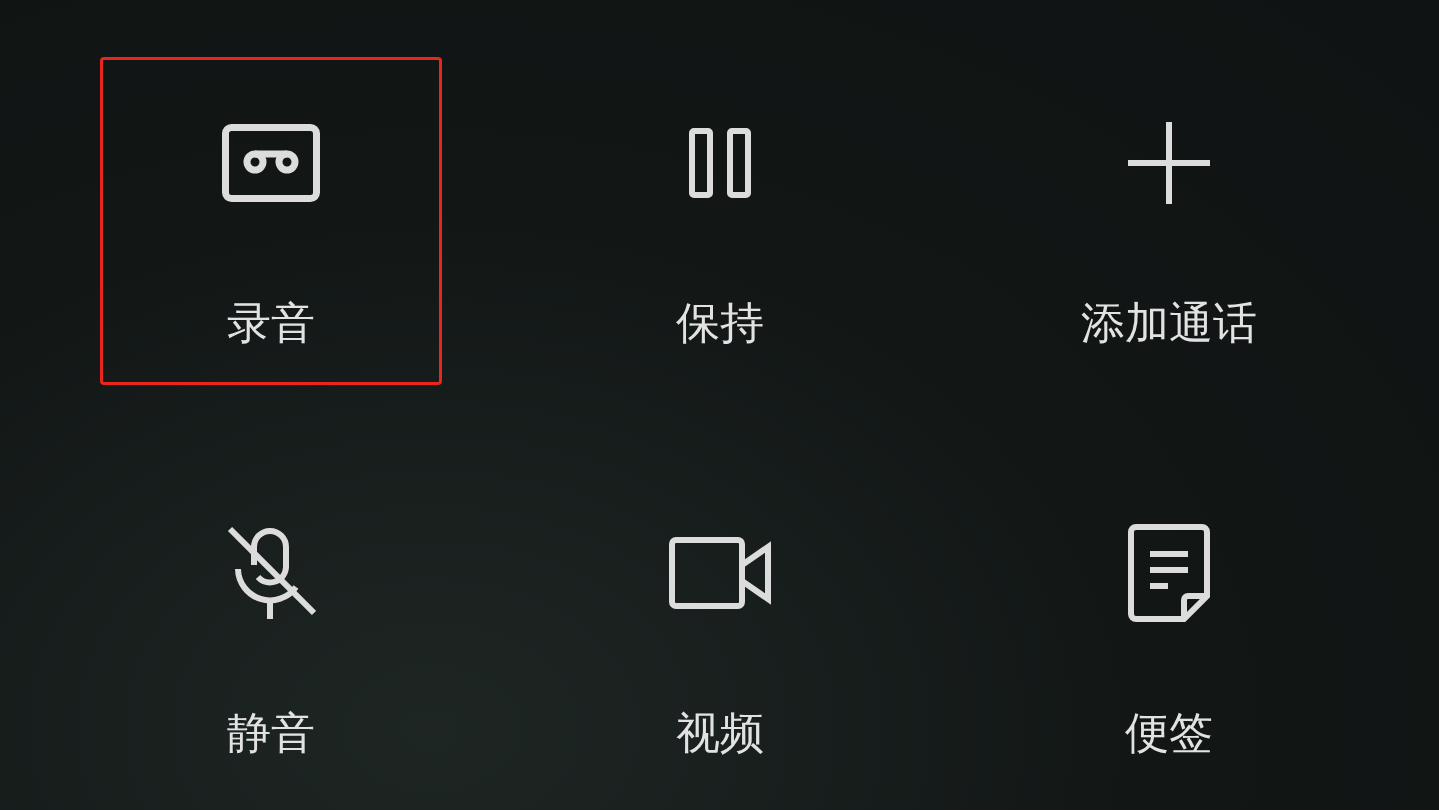 The height and width of the screenshot is (810, 1439). I want to click on call-action-button: 添加通话, so click(1168, 221).